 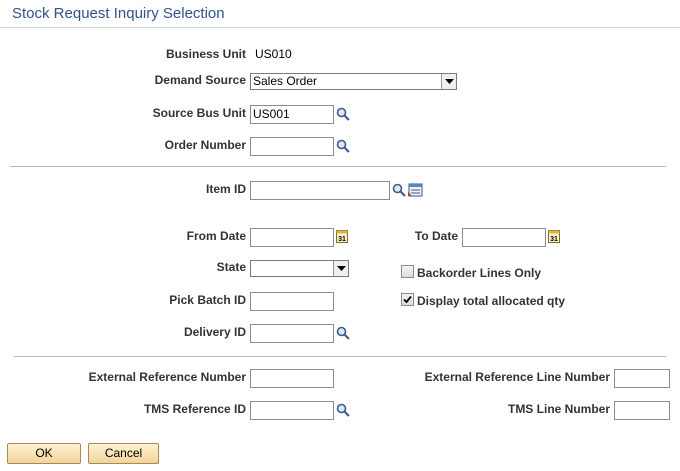 I want to click on external-reference-number-label: External Reference Number, so click(x=167, y=377).